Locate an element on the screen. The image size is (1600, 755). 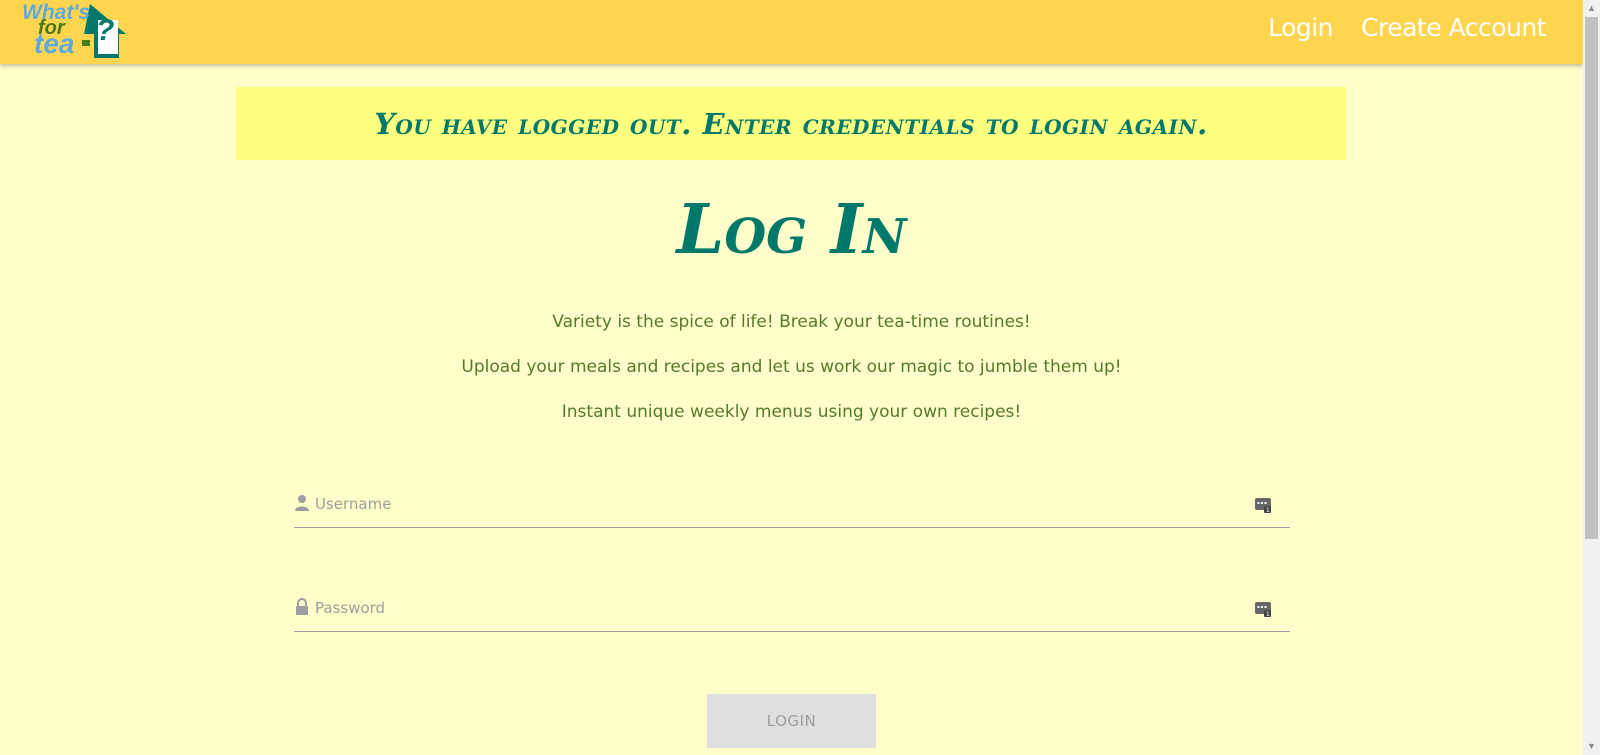
password-field: 1 is located at coordinates (792, 611).